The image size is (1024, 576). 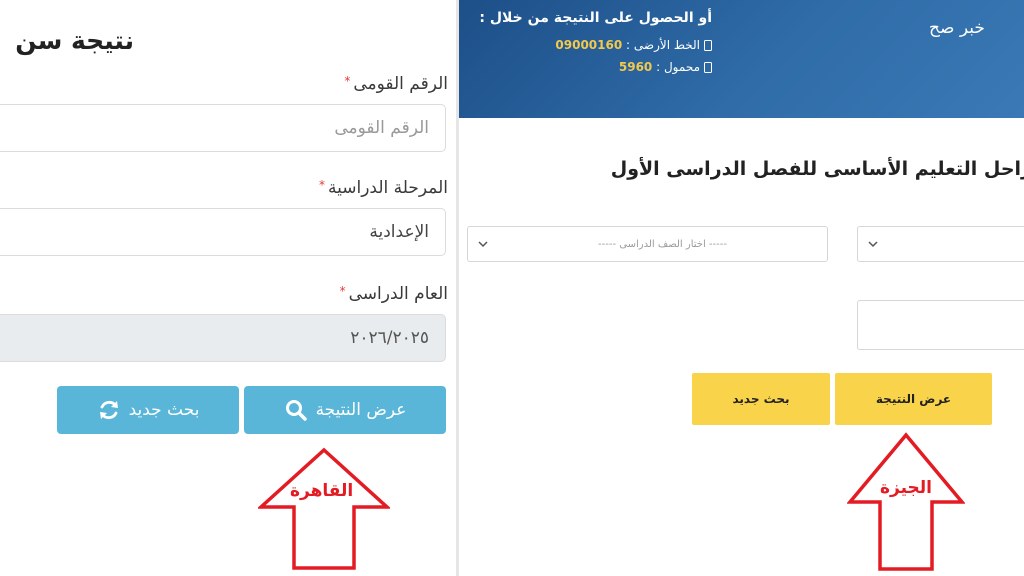 I want to click on mobile-number: 5960, so click(x=635, y=67).